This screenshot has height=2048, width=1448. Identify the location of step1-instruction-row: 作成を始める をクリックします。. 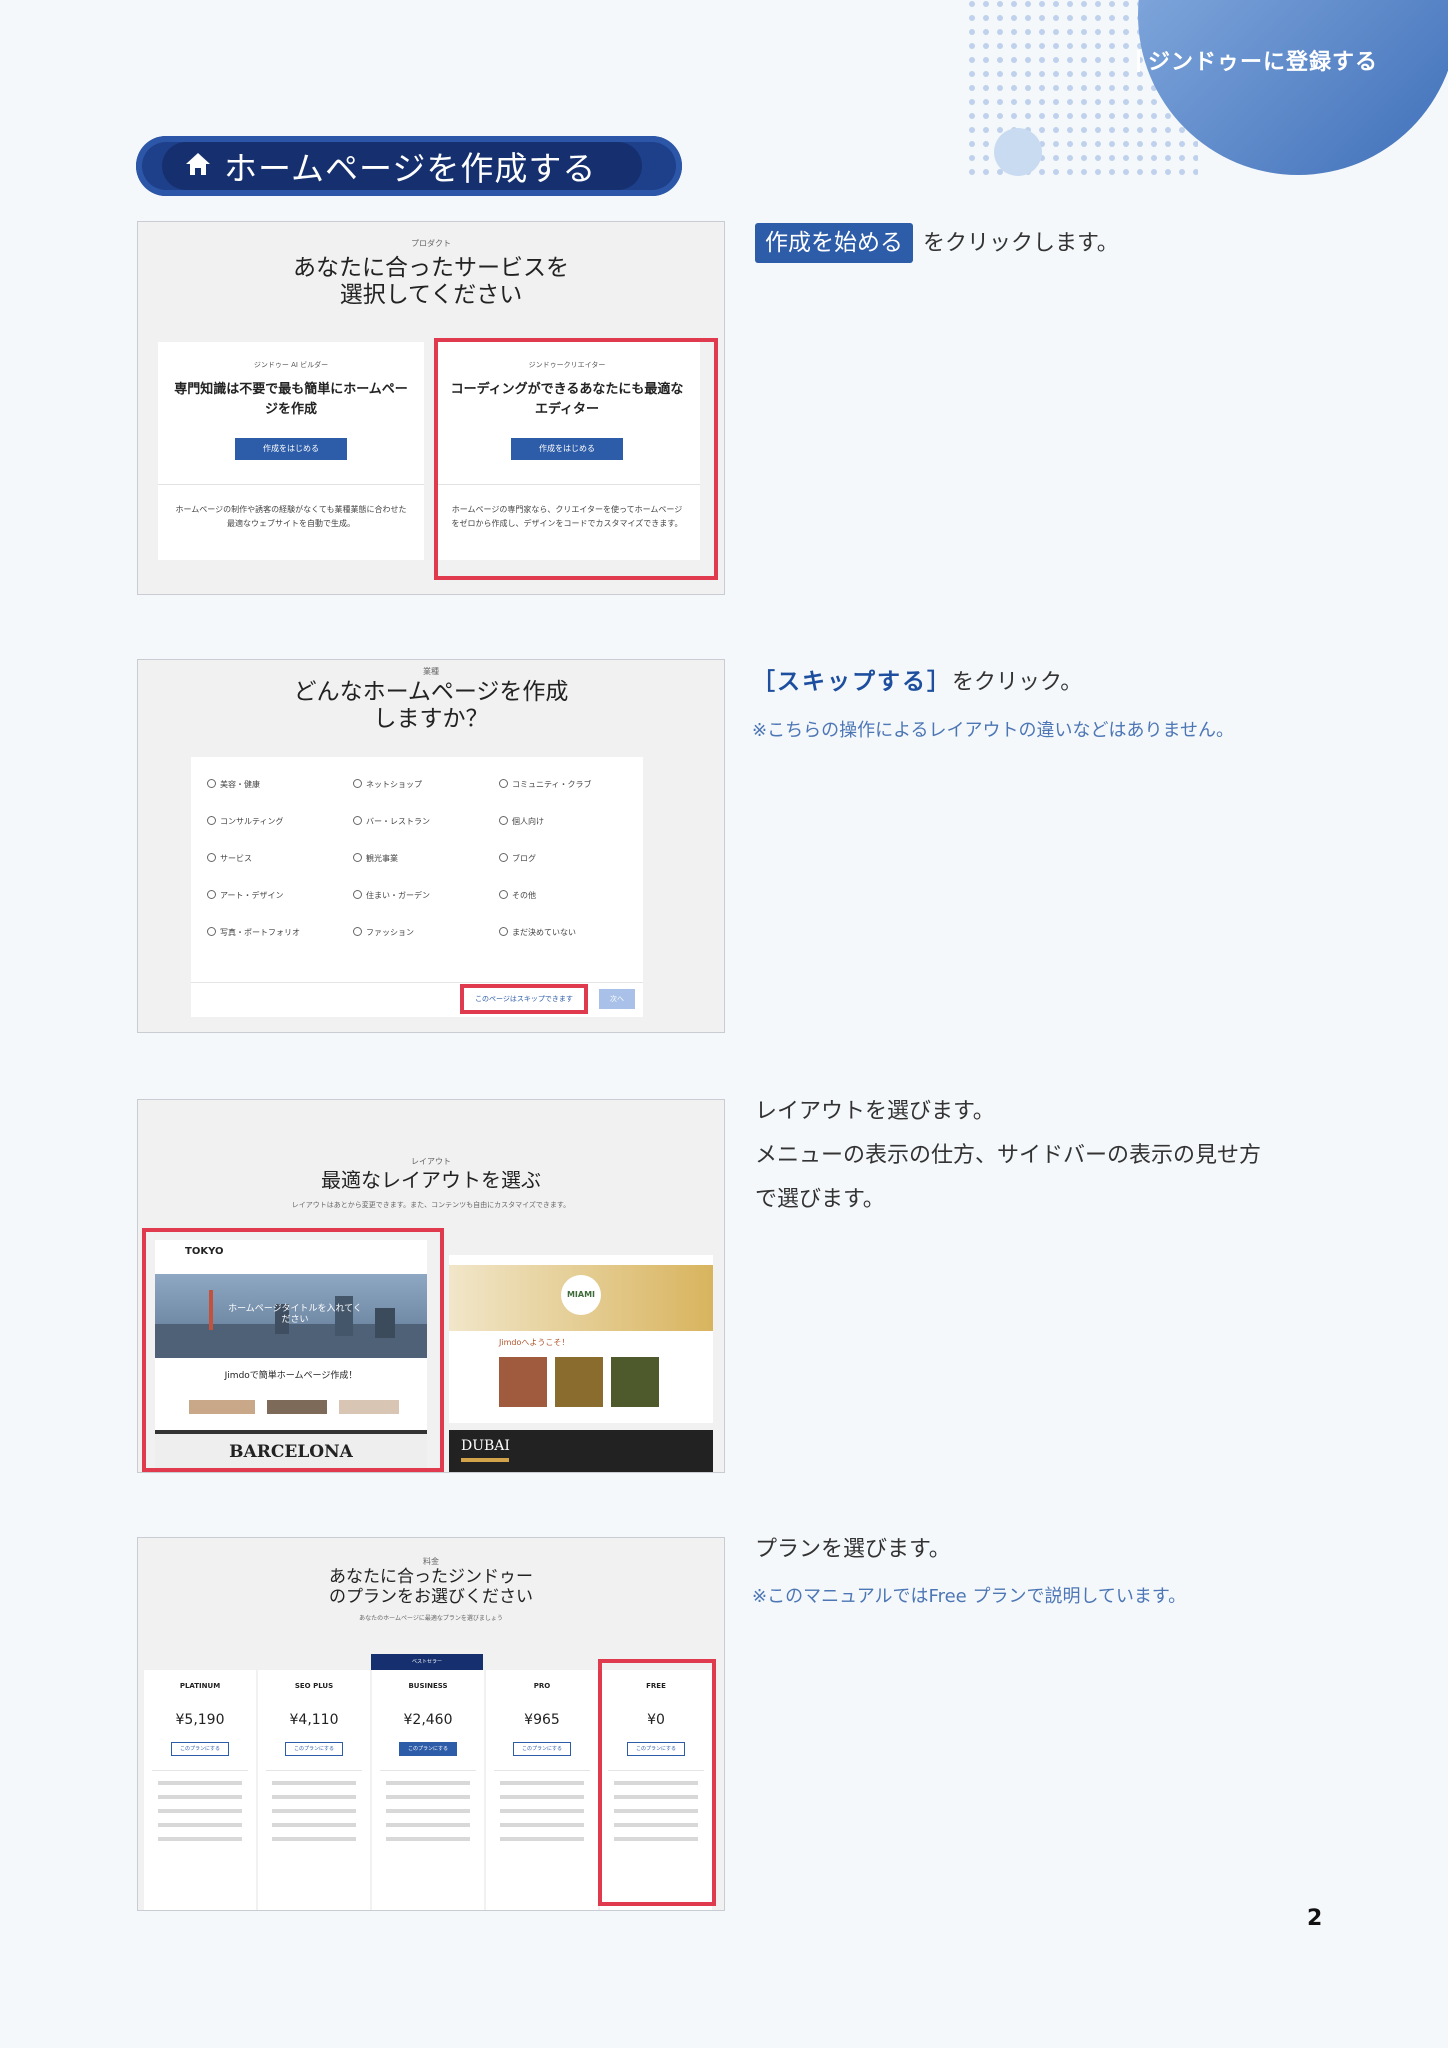
(937, 243).